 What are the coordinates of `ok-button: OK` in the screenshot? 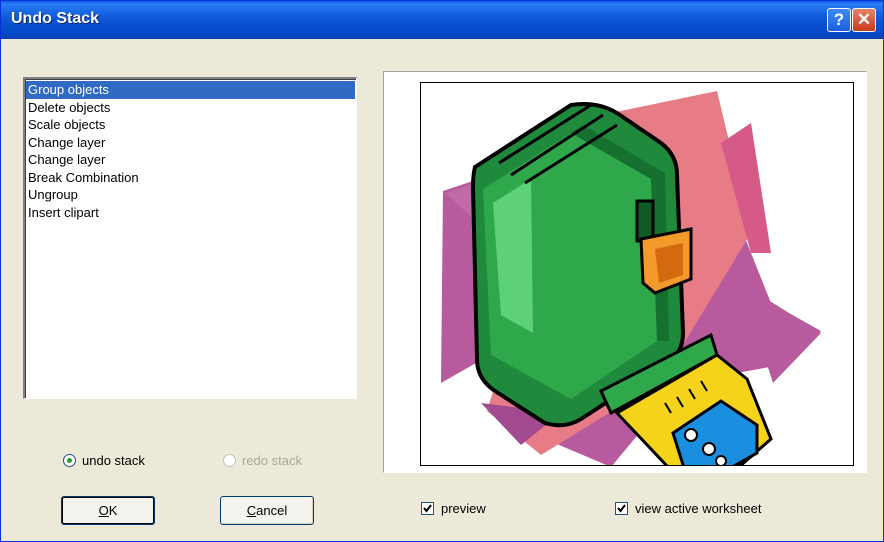 It's located at (108, 510).